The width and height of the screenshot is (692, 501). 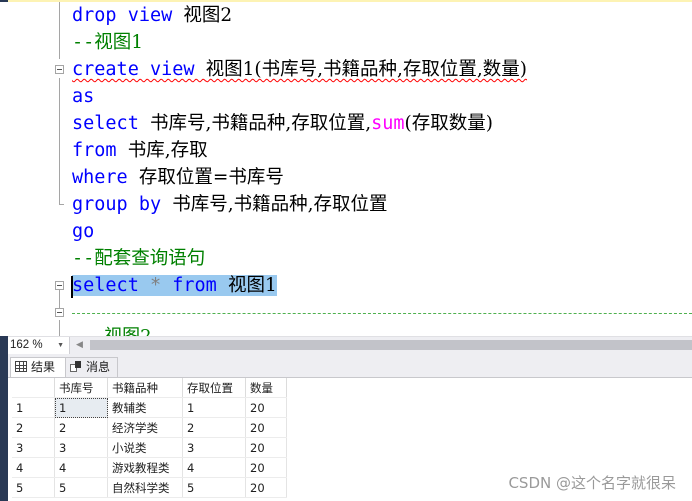 What do you see at coordinates (167, 150) in the screenshot?
I see `code-token: 书库,存取` at bounding box center [167, 150].